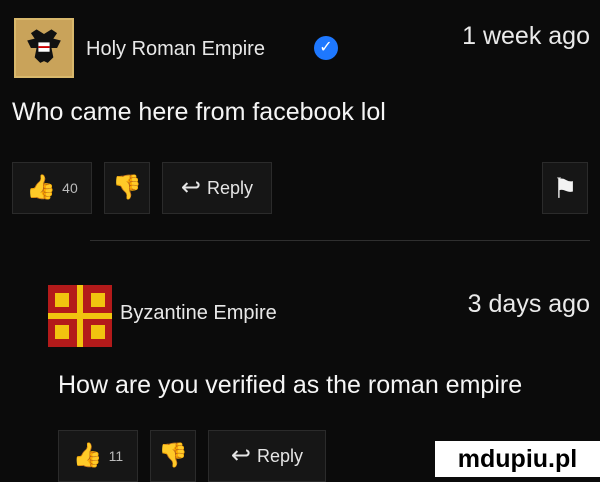  Describe the element at coordinates (116, 456) in the screenshot. I see `like-count: 11` at that location.